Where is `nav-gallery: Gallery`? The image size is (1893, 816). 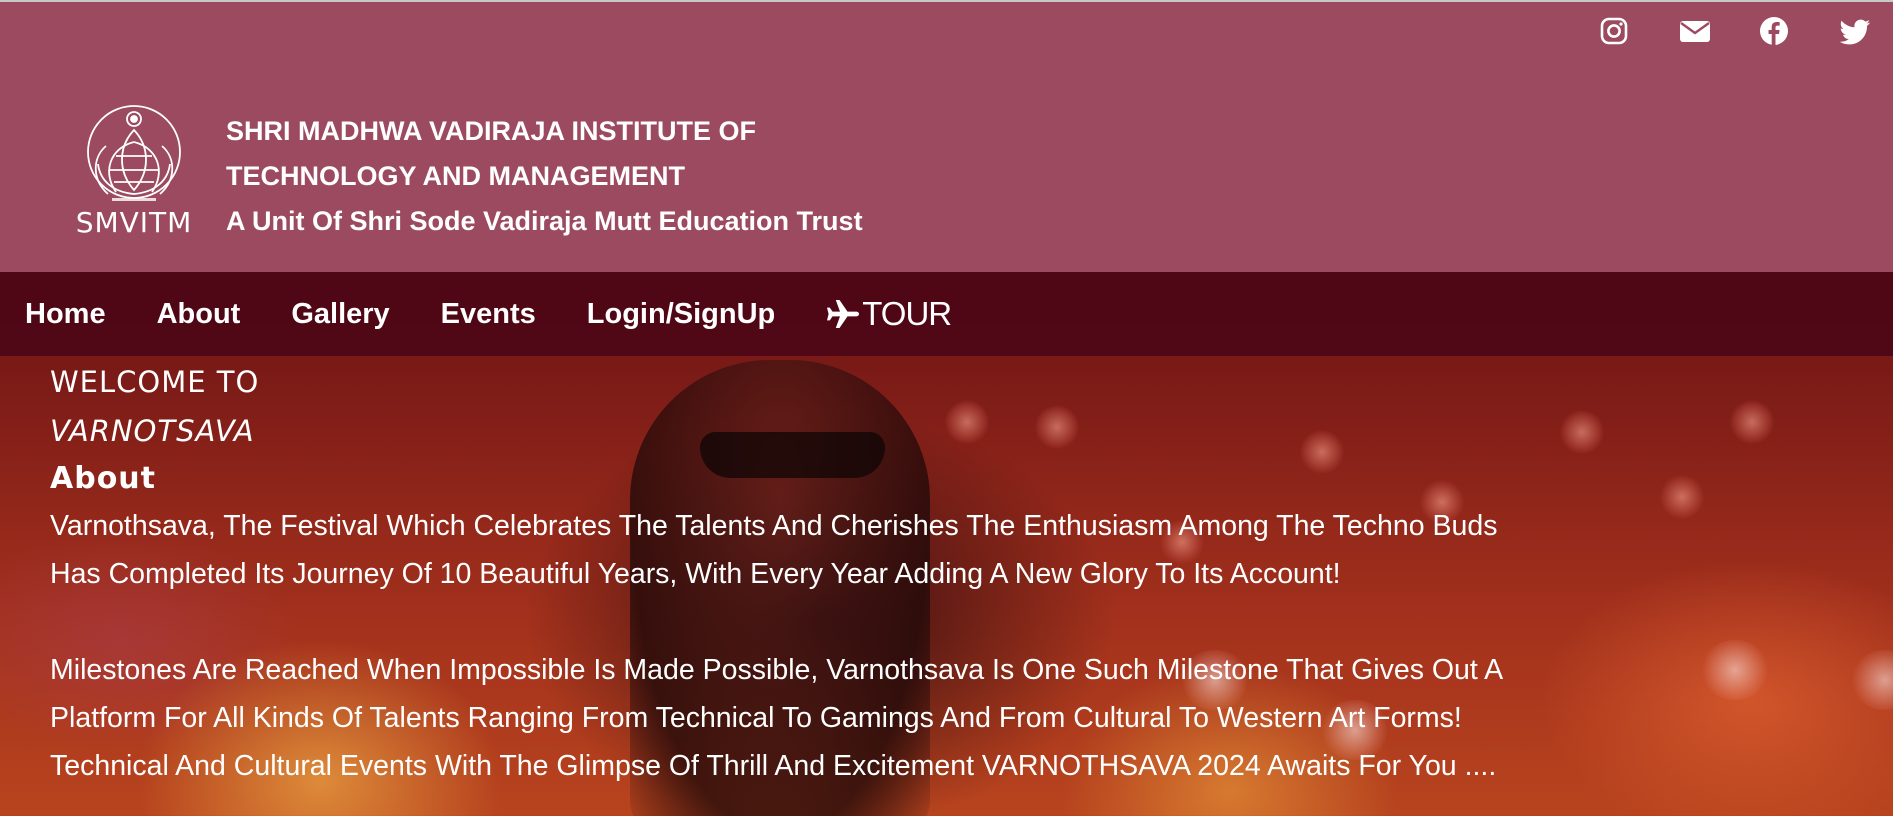 nav-gallery: Gallery is located at coordinates (340, 314).